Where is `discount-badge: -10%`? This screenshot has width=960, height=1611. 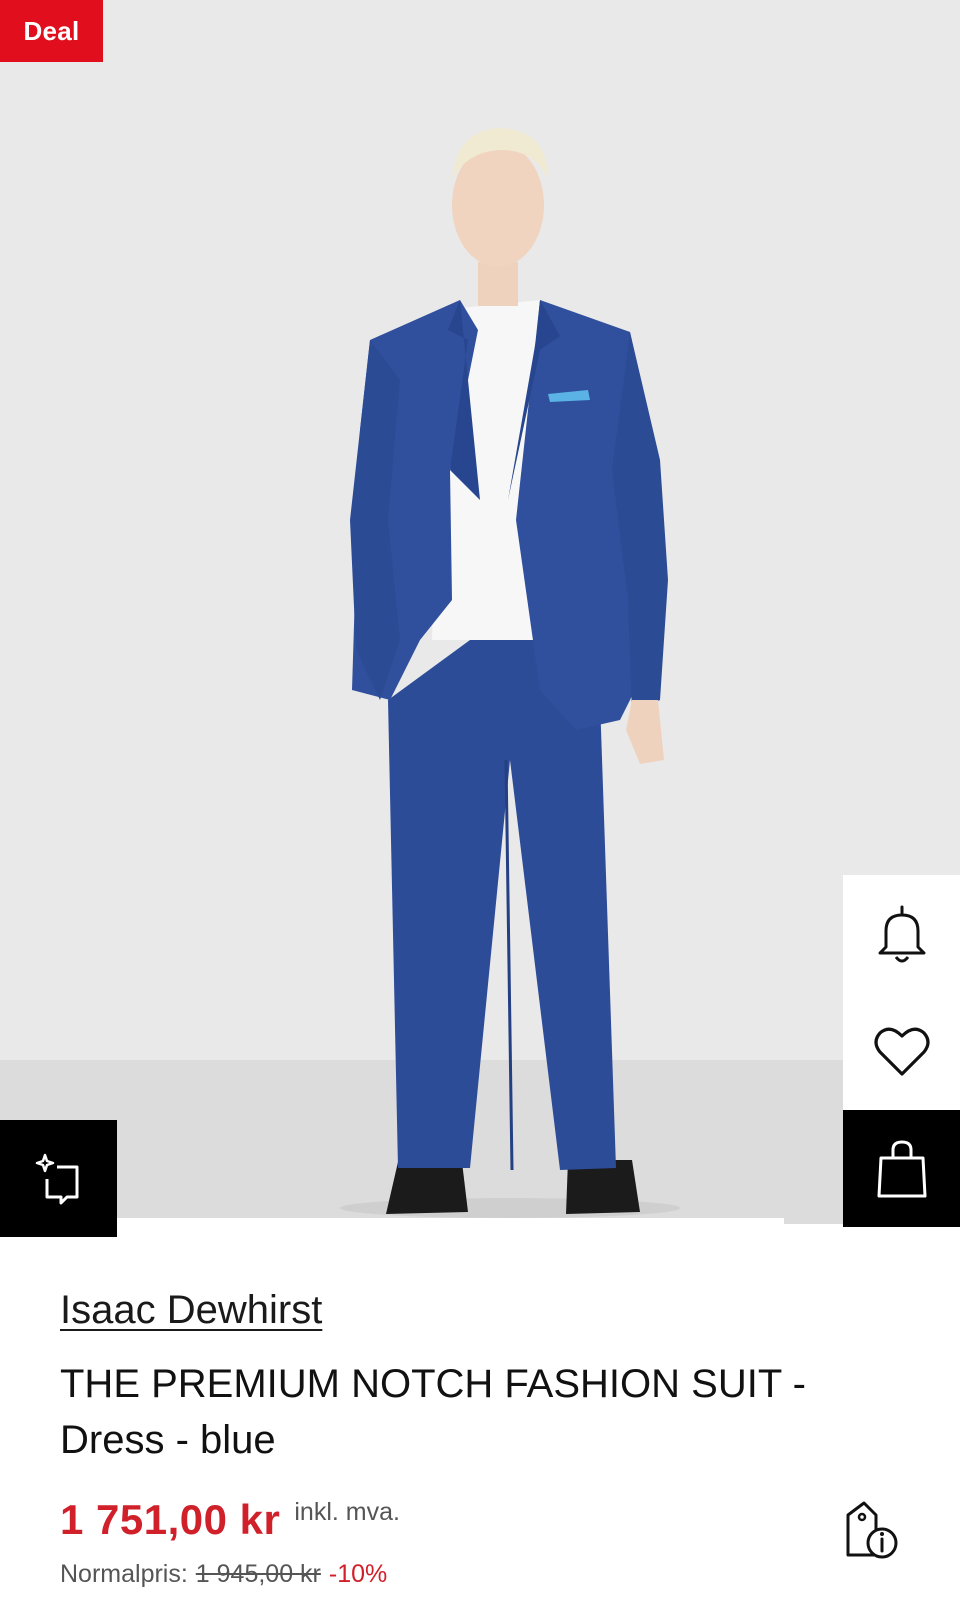
discount-badge: -10% is located at coordinates (358, 1574).